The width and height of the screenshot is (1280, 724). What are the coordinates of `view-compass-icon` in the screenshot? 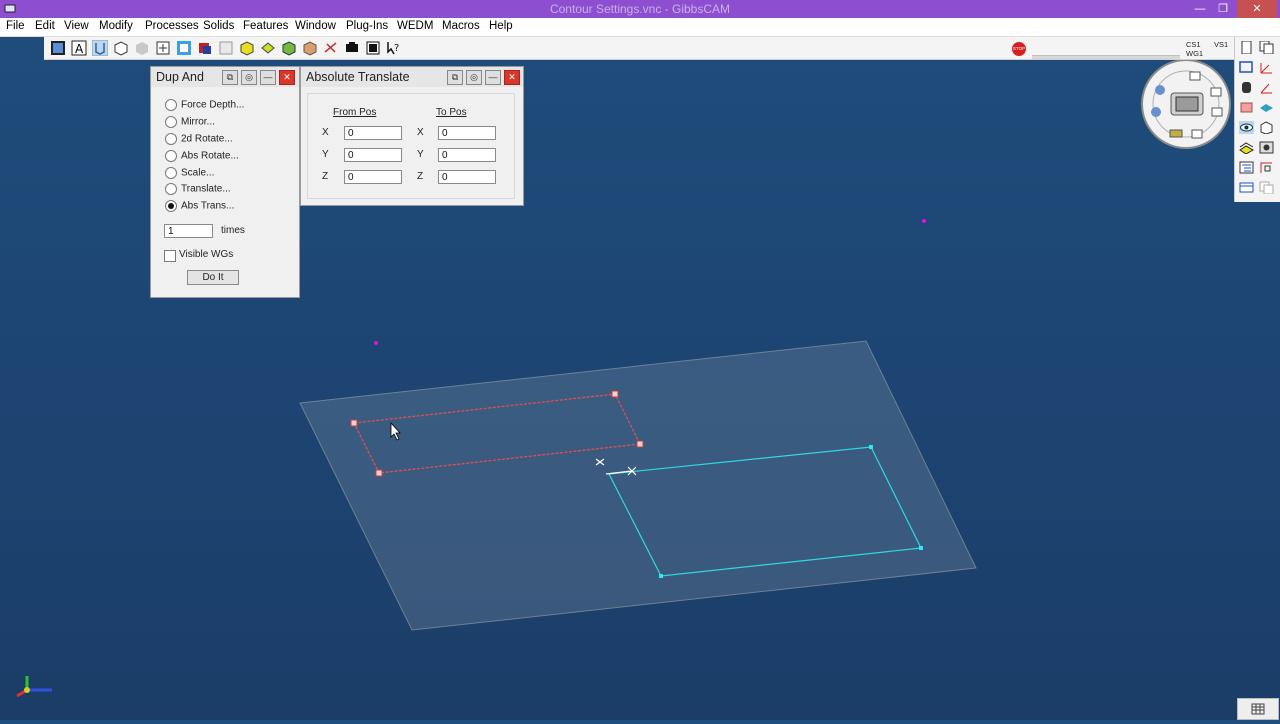 It's located at (1186, 104).